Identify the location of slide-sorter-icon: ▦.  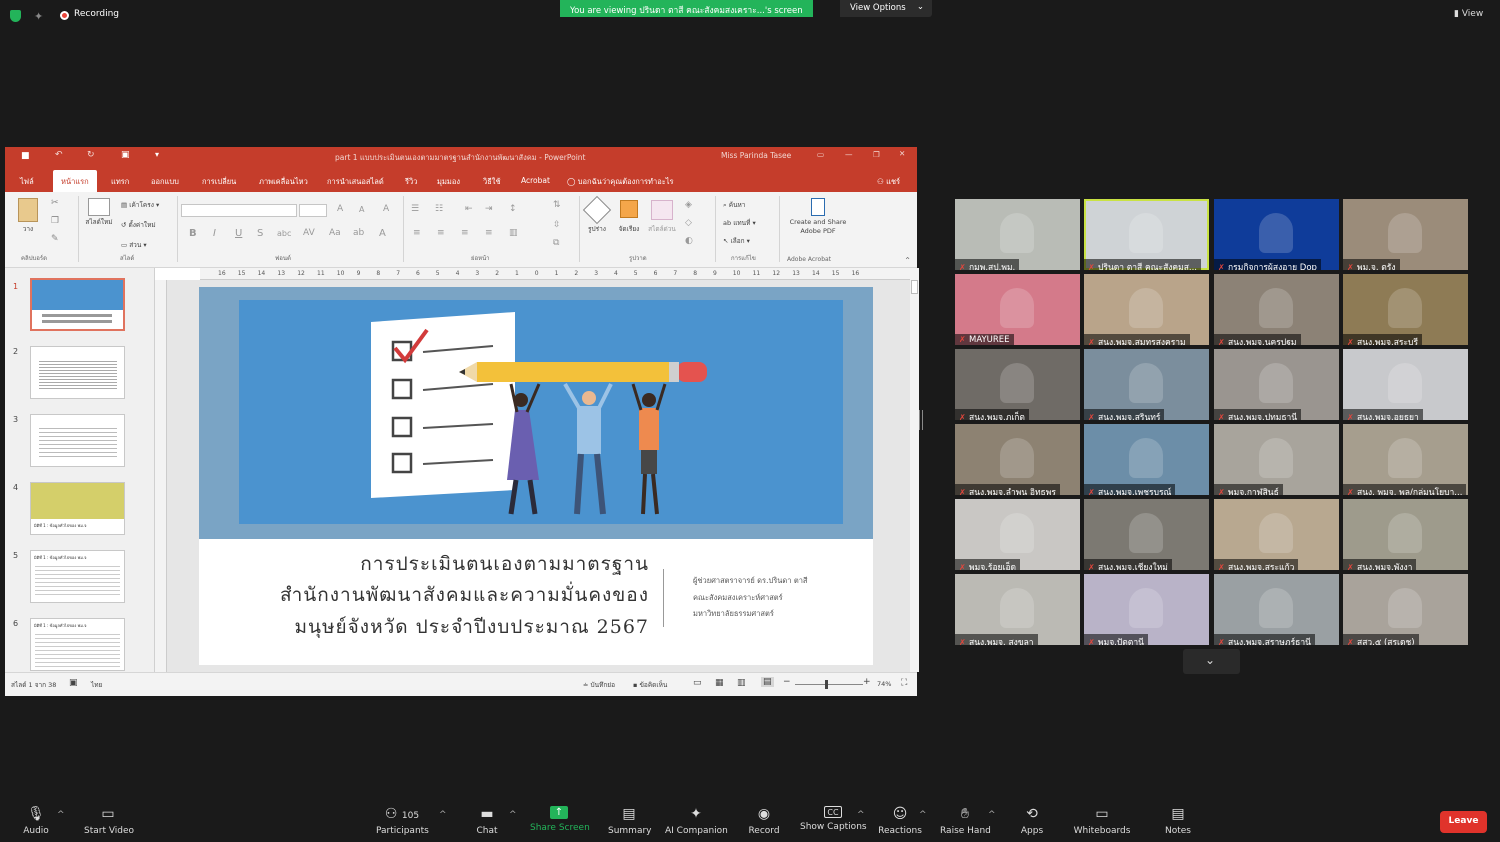
(719, 683).